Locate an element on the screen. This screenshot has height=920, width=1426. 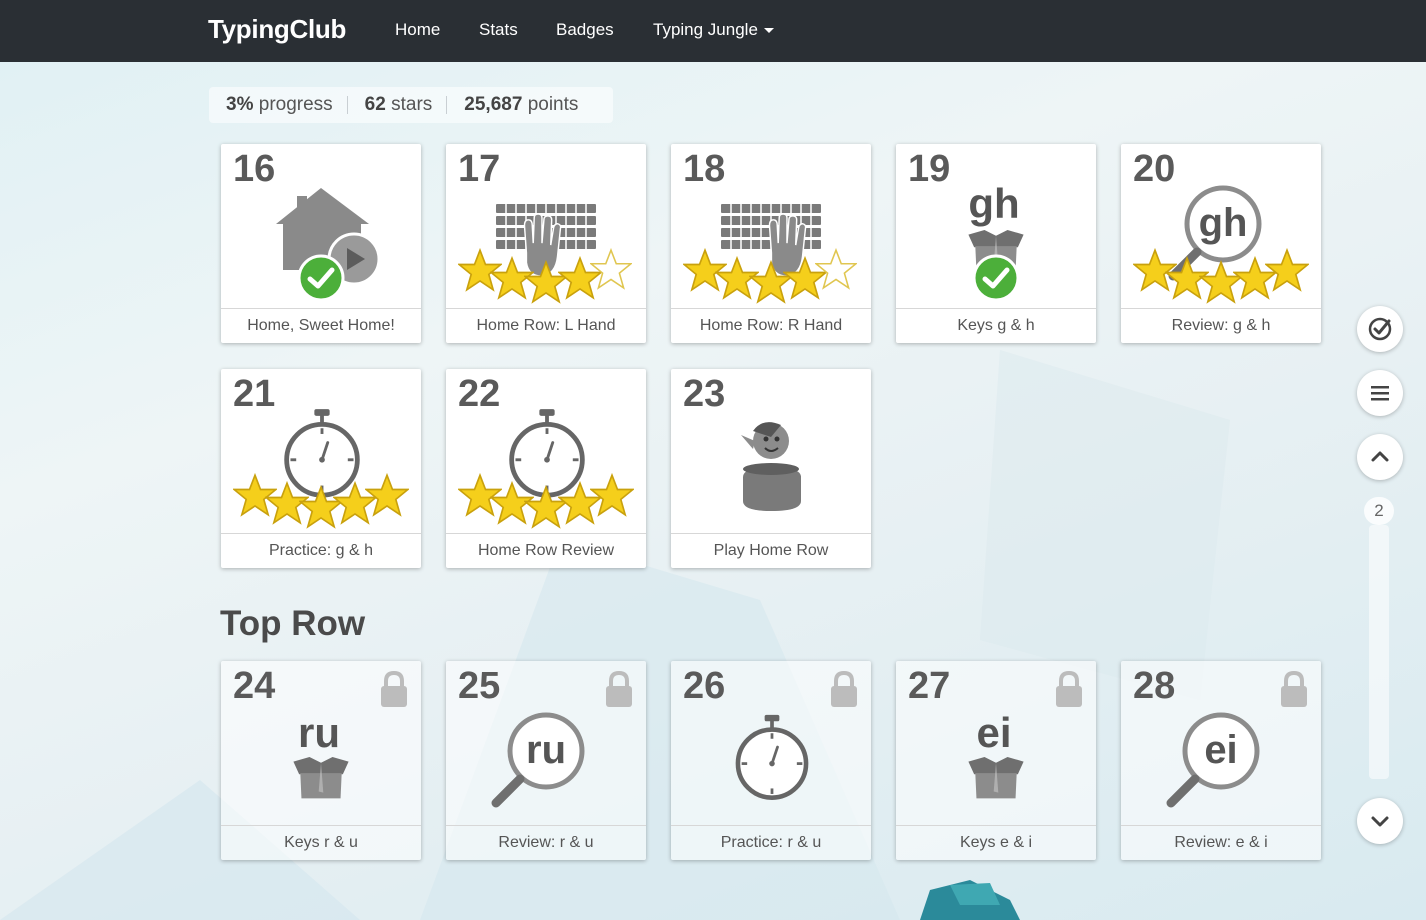
lesson-title: Home Row: L Hand is located at coordinates (546, 325).